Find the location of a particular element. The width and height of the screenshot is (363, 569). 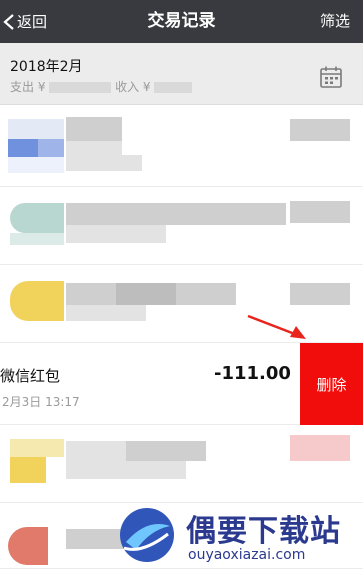

arrow-annotation-icon is located at coordinates (276, 326).